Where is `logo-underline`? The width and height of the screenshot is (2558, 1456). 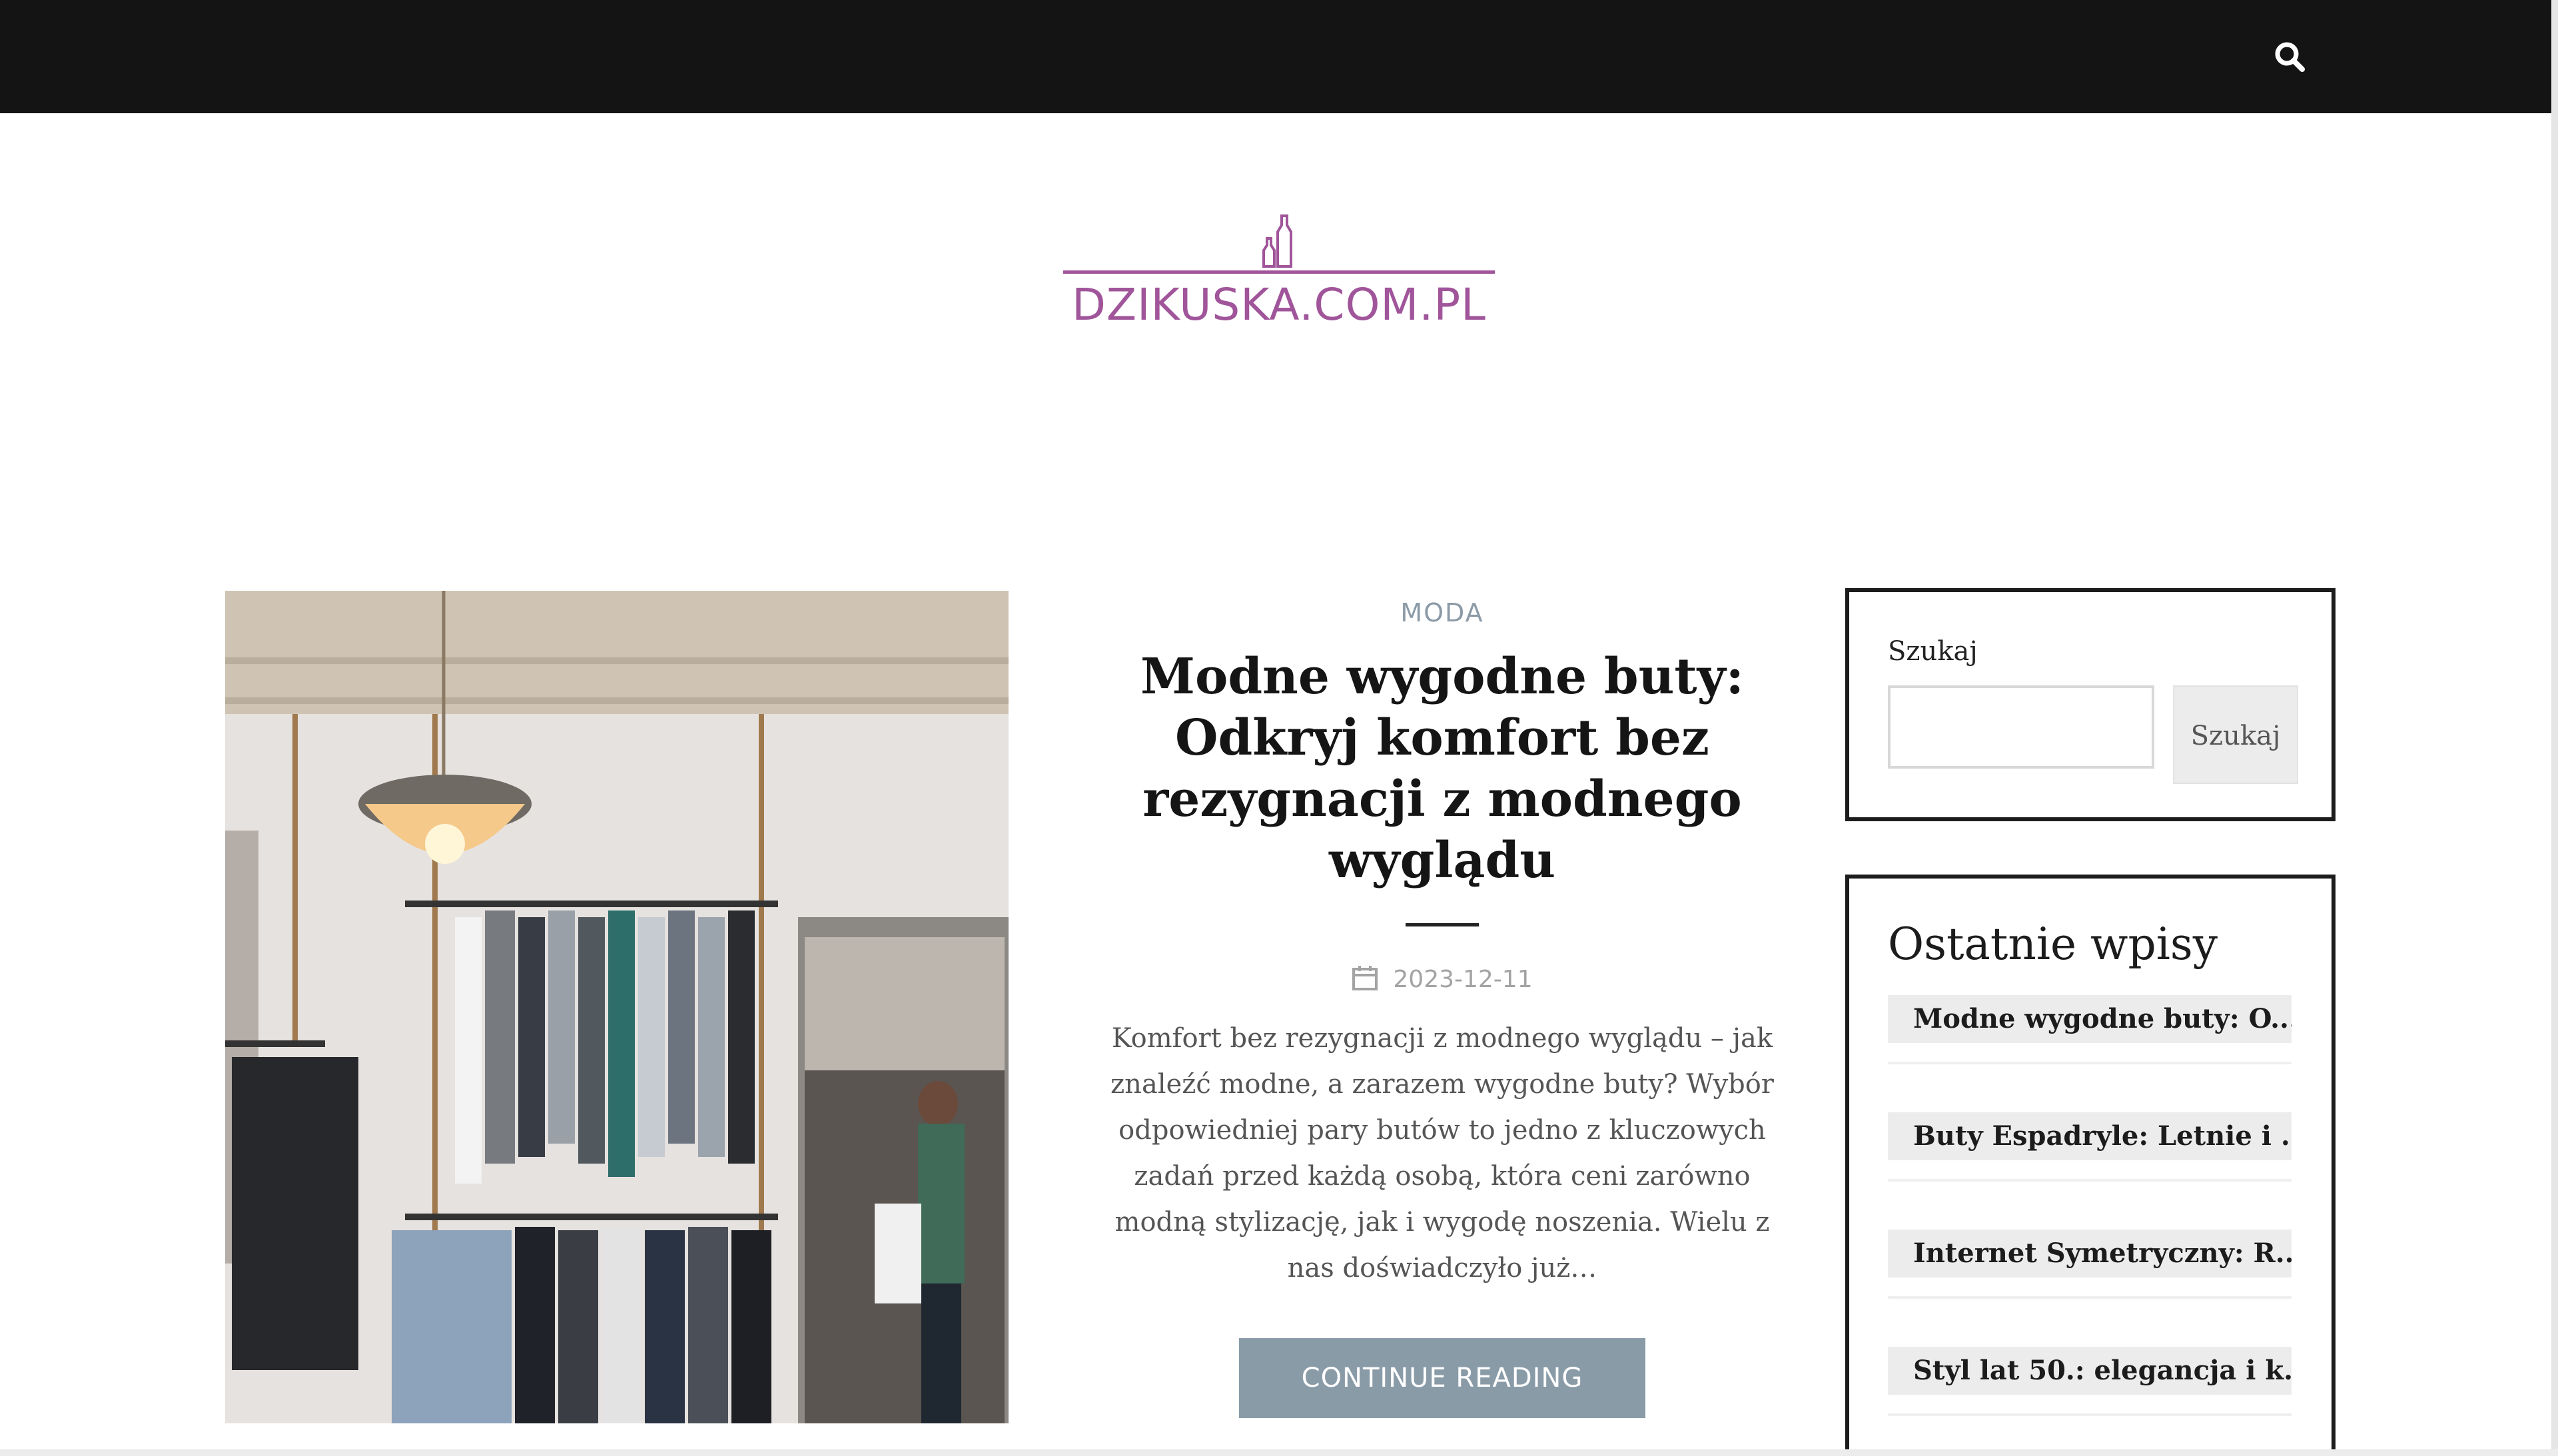 logo-underline is located at coordinates (1279, 272).